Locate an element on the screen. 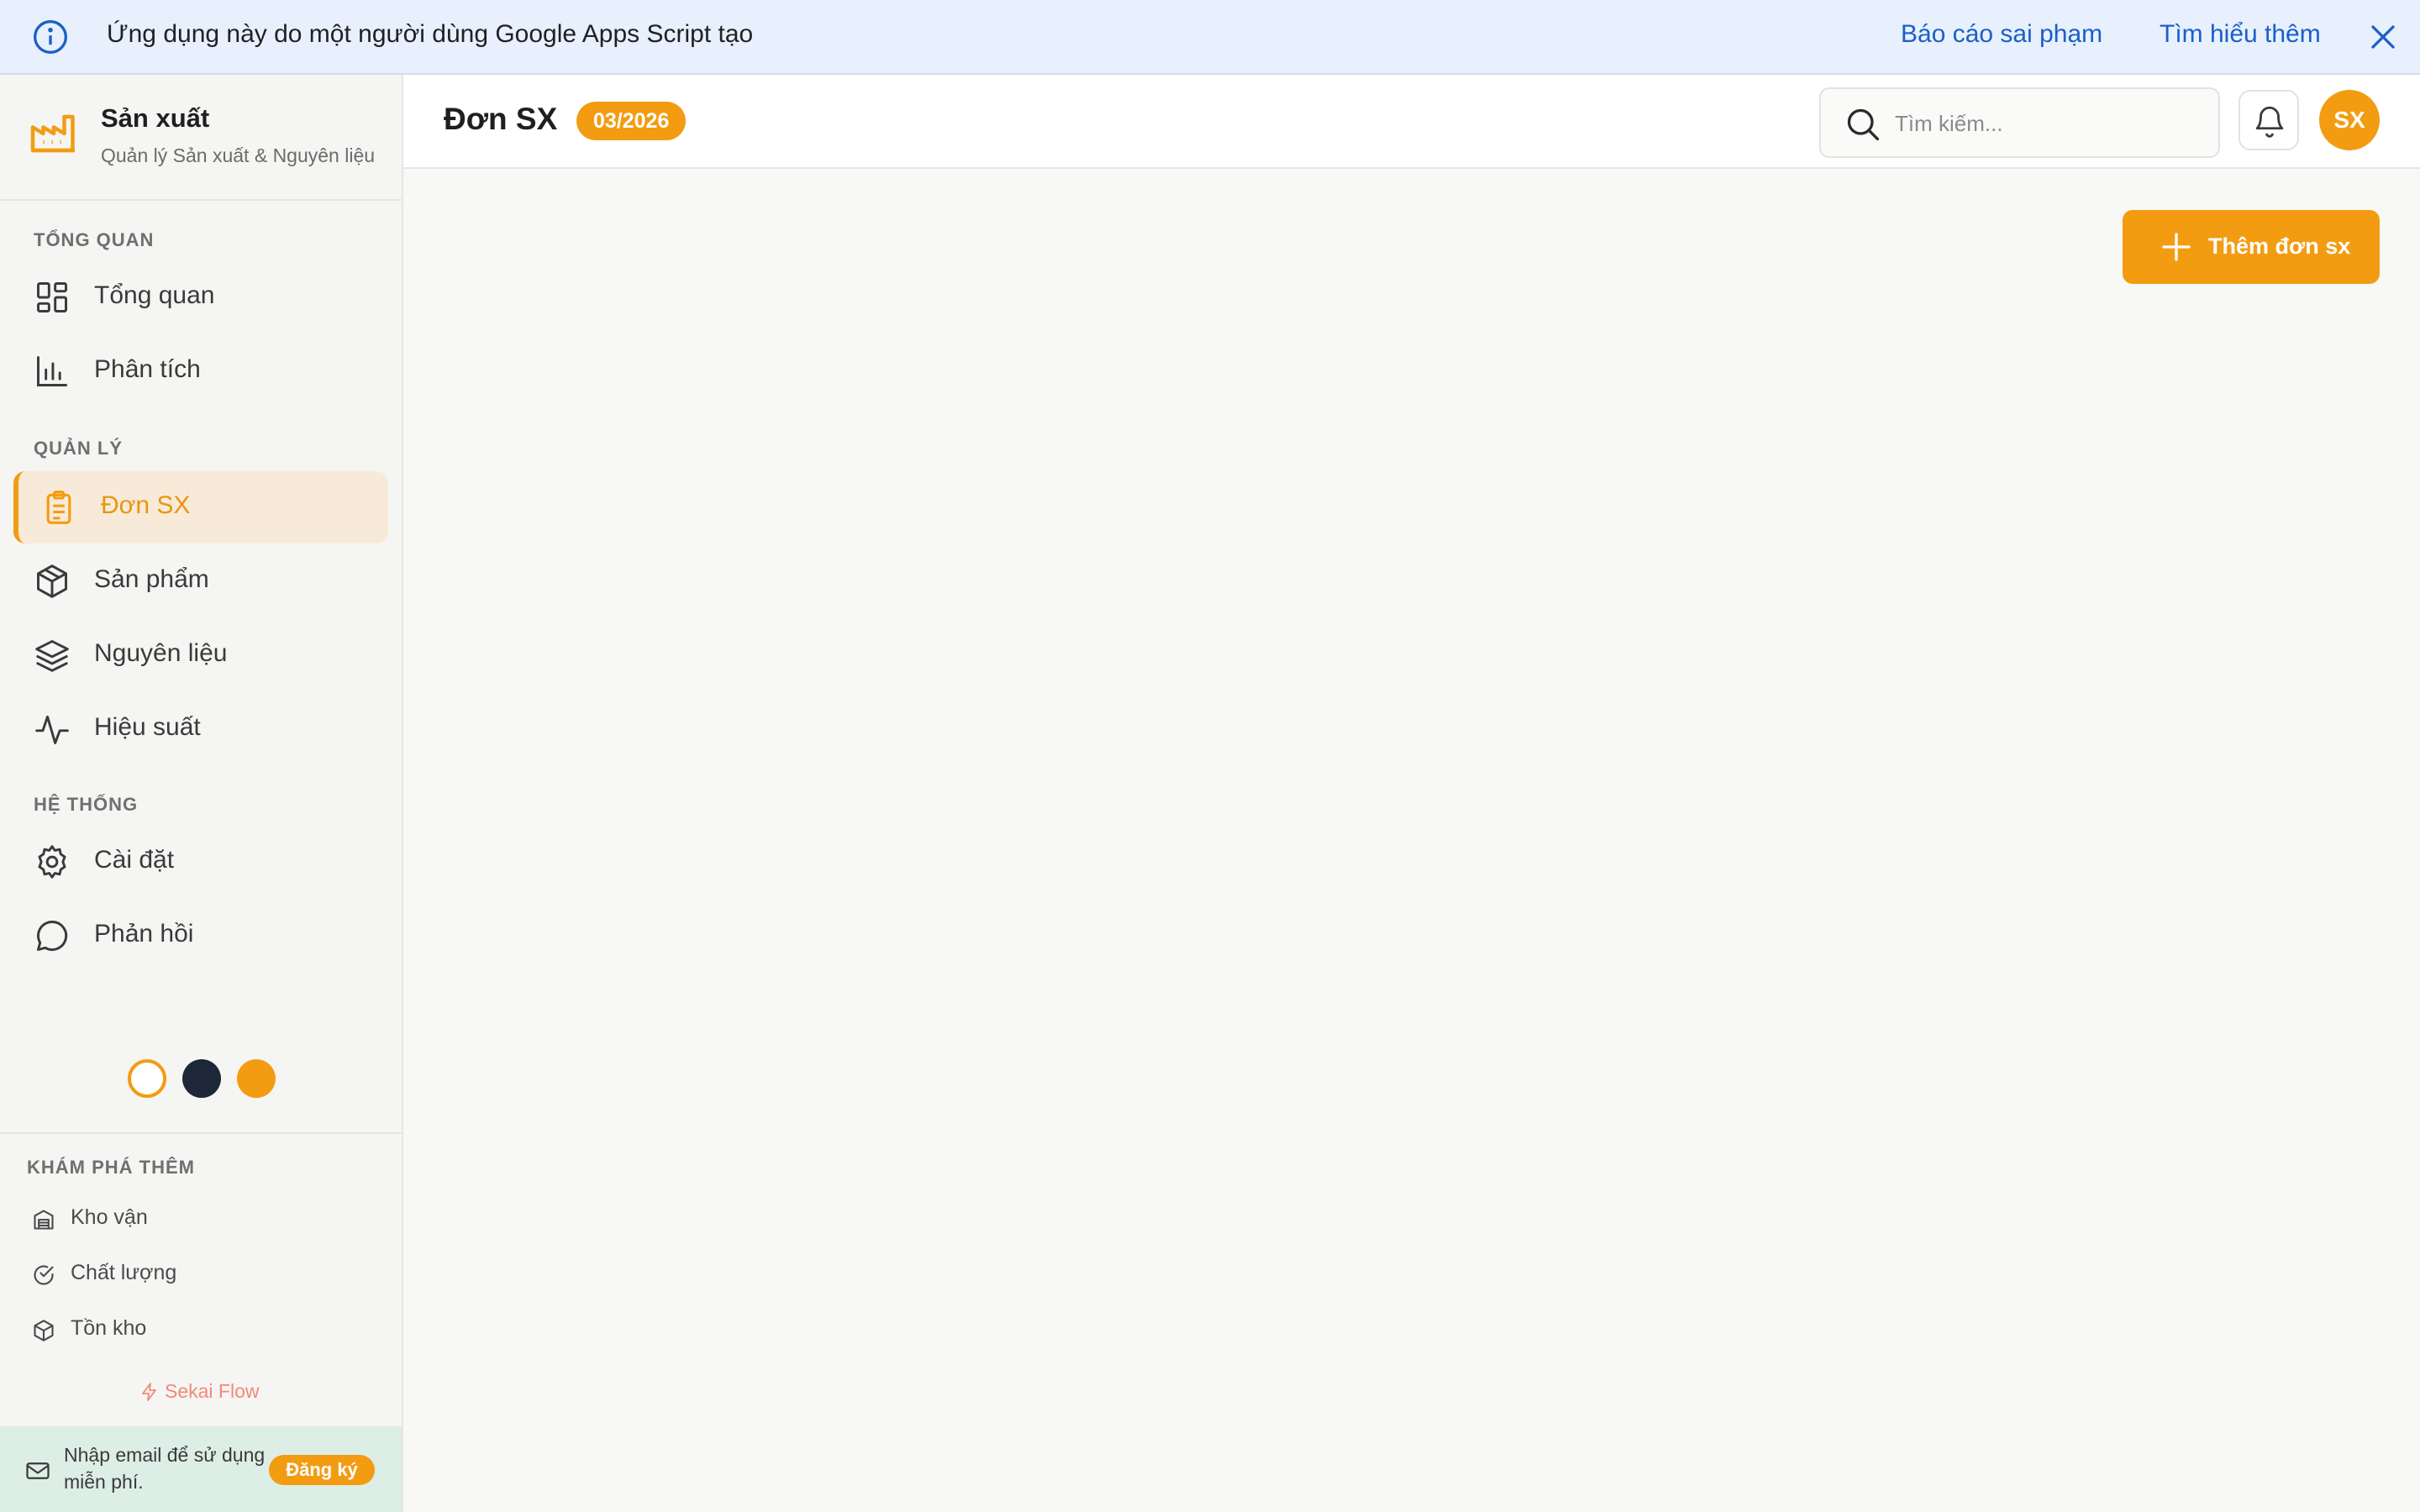 This screenshot has width=2420, height=1512. signup-bar: Nhập email để sử dụng miễn phí. Đăng ký is located at coordinates (201, 1469).